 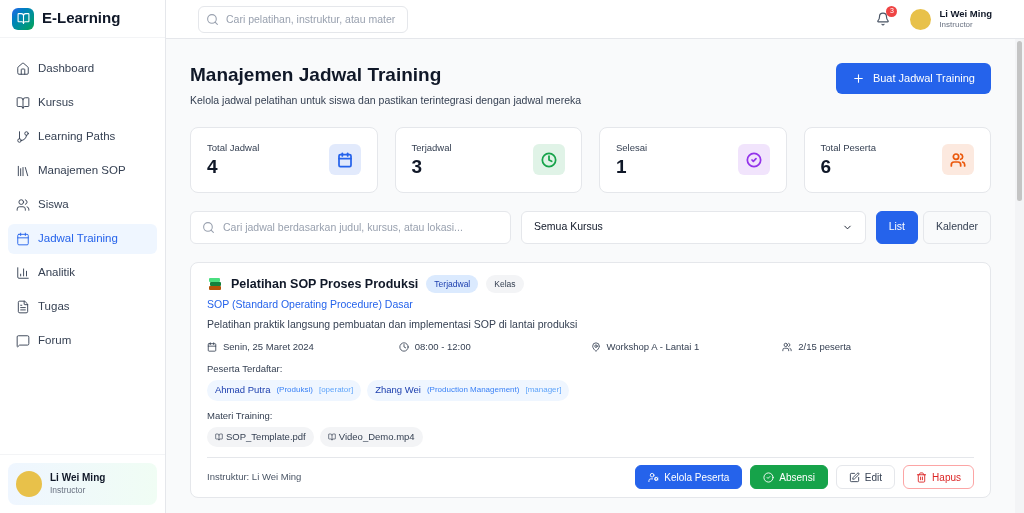 I want to click on page-subtitle: Kelola jadwal pelatihan untuk siswa dan pastikan terintegrasi dengan jadwal mereka, so click(x=386, y=100).